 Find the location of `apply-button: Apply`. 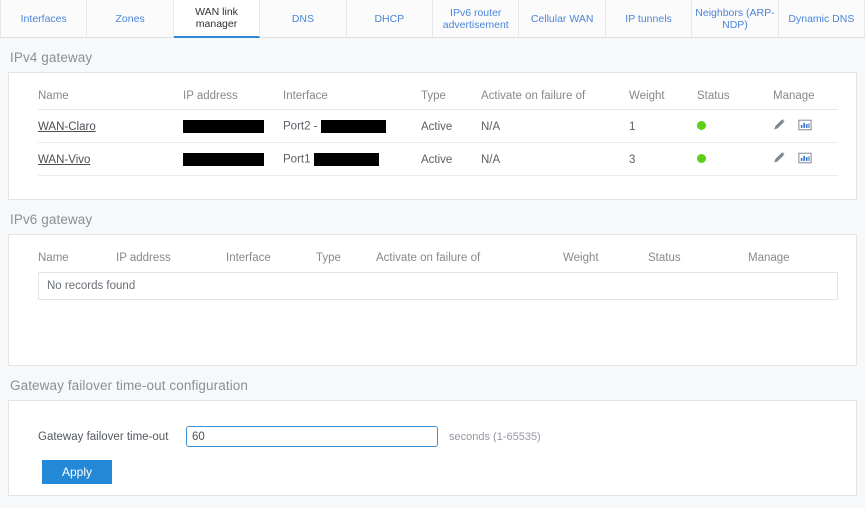

apply-button: Apply is located at coordinates (77, 472).